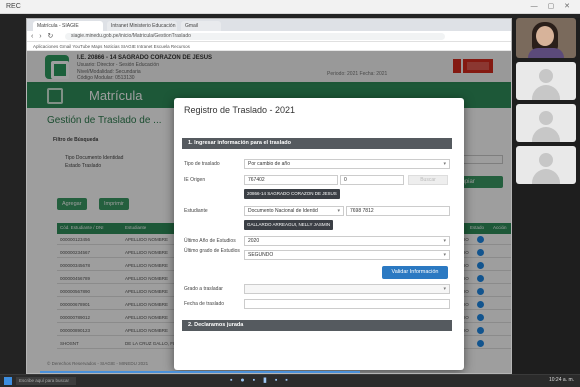 The height and width of the screenshot is (387, 580). Describe the element at coordinates (347, 241) in the screenshot. I see `ultimo-anio-select: 2020 ▾` at that location.